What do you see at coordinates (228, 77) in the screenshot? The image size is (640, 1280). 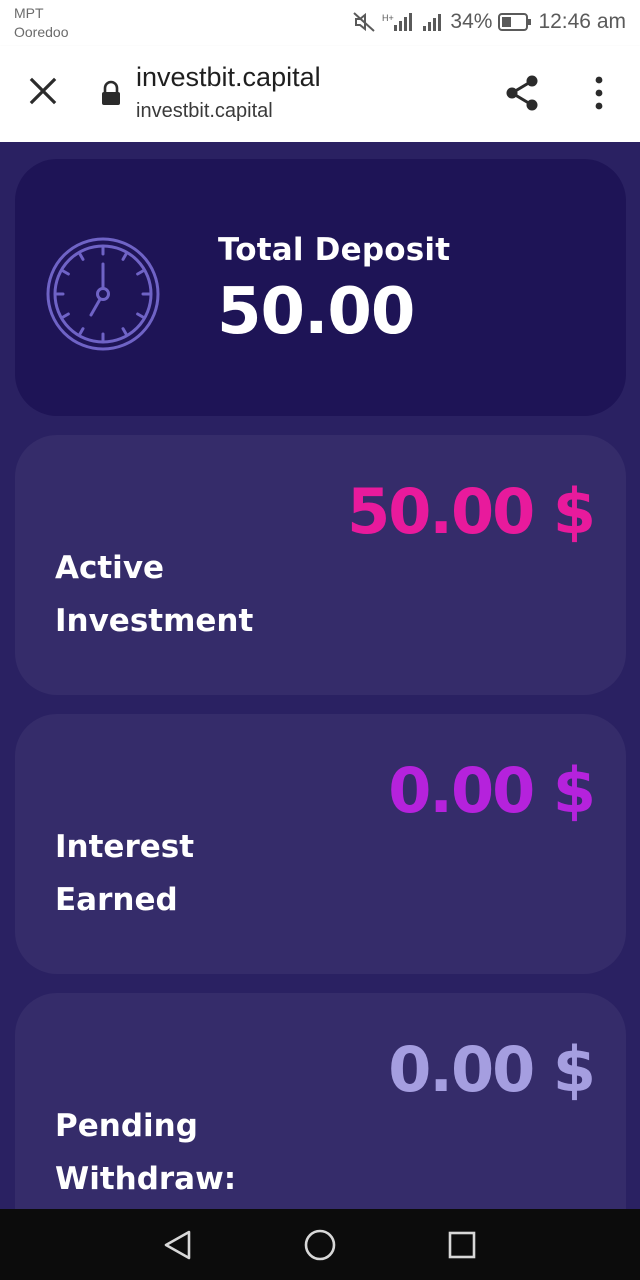 I see `page-title: investbit.capital` at bounding box center [228, 77].